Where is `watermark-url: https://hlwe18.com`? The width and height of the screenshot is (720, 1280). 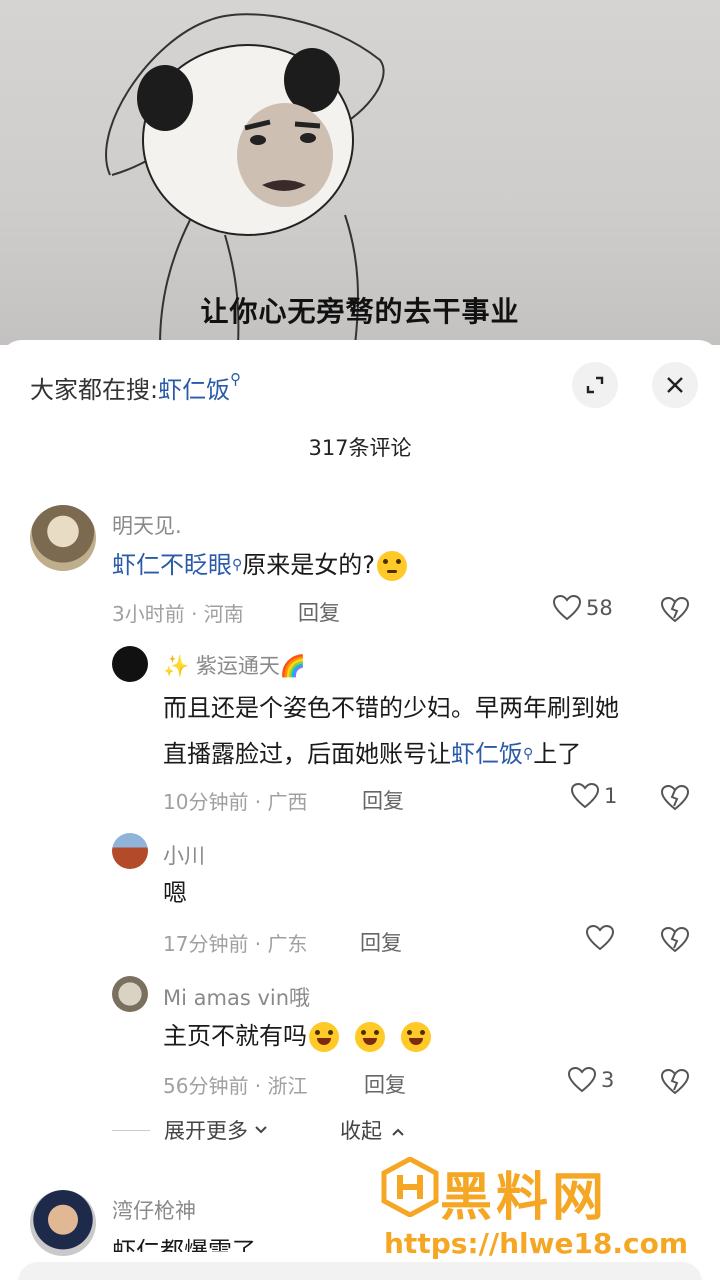
watermark-url: https://hlwe18.com is located at coordinates (536, 1243).